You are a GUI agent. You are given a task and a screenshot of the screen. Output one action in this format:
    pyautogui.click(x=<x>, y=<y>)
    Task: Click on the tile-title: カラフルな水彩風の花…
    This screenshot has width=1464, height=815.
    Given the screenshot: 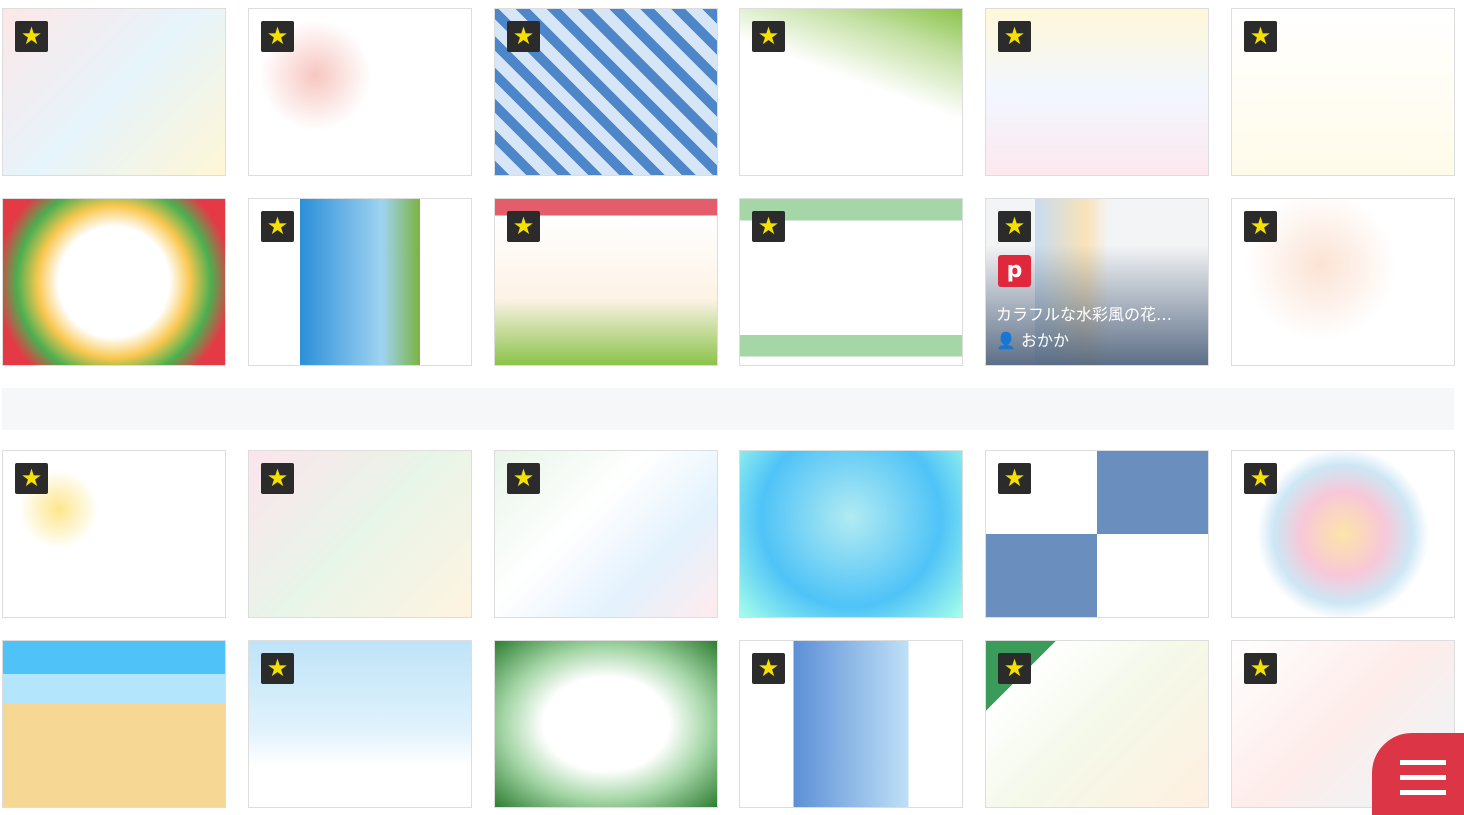 What is the action you would take?
    pyautogui.click(x=1084, y=313)
    